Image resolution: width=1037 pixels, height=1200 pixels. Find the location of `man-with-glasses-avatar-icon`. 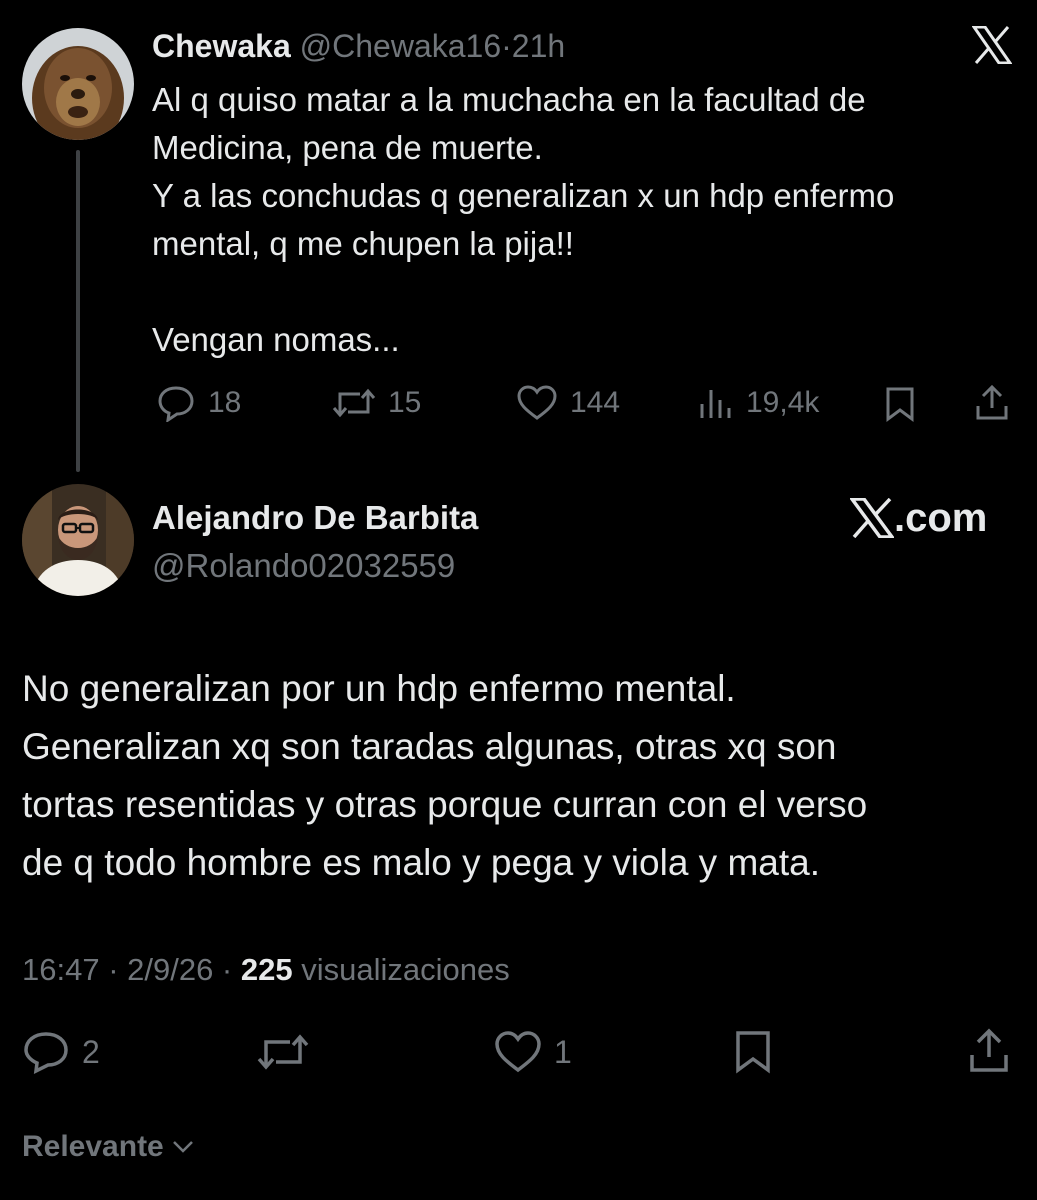

man-with-glasses-avatar-icon is located at coordinates (78, 540).